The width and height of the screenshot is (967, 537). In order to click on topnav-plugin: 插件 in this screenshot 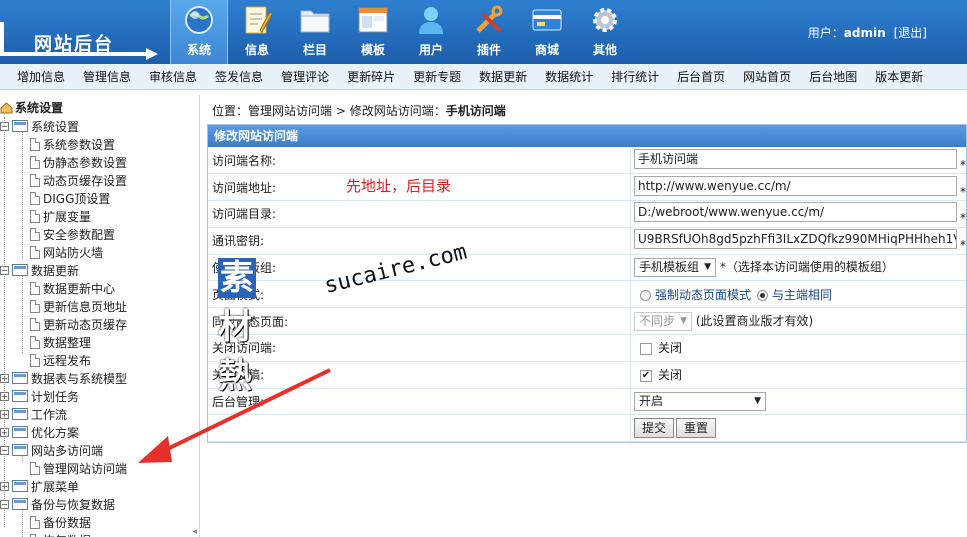, I will do `click(489, 32)`.